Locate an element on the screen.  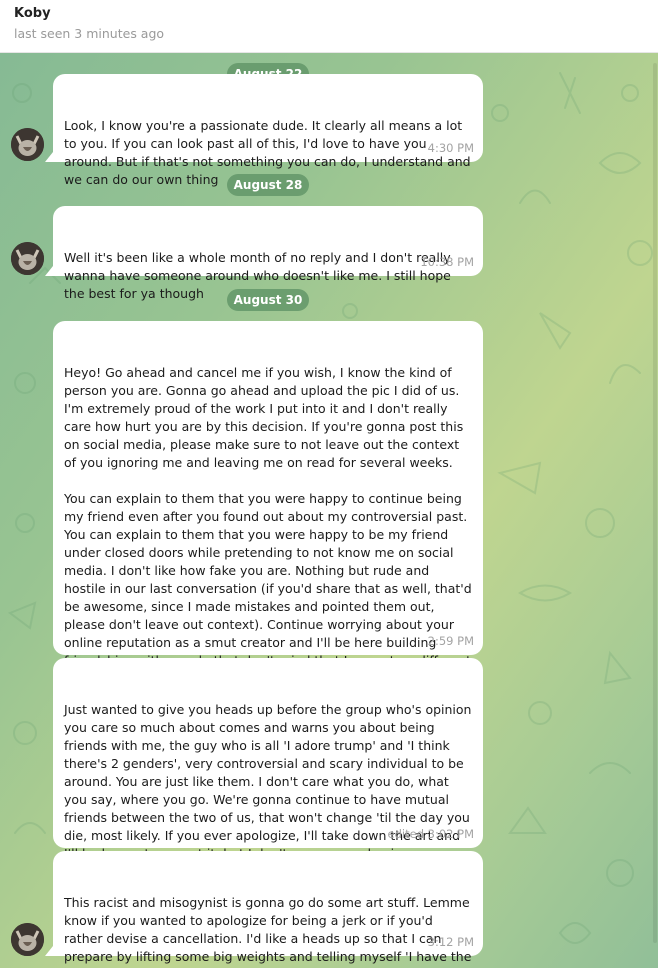
contact-name: Koby is located at coordinates (32, 13).